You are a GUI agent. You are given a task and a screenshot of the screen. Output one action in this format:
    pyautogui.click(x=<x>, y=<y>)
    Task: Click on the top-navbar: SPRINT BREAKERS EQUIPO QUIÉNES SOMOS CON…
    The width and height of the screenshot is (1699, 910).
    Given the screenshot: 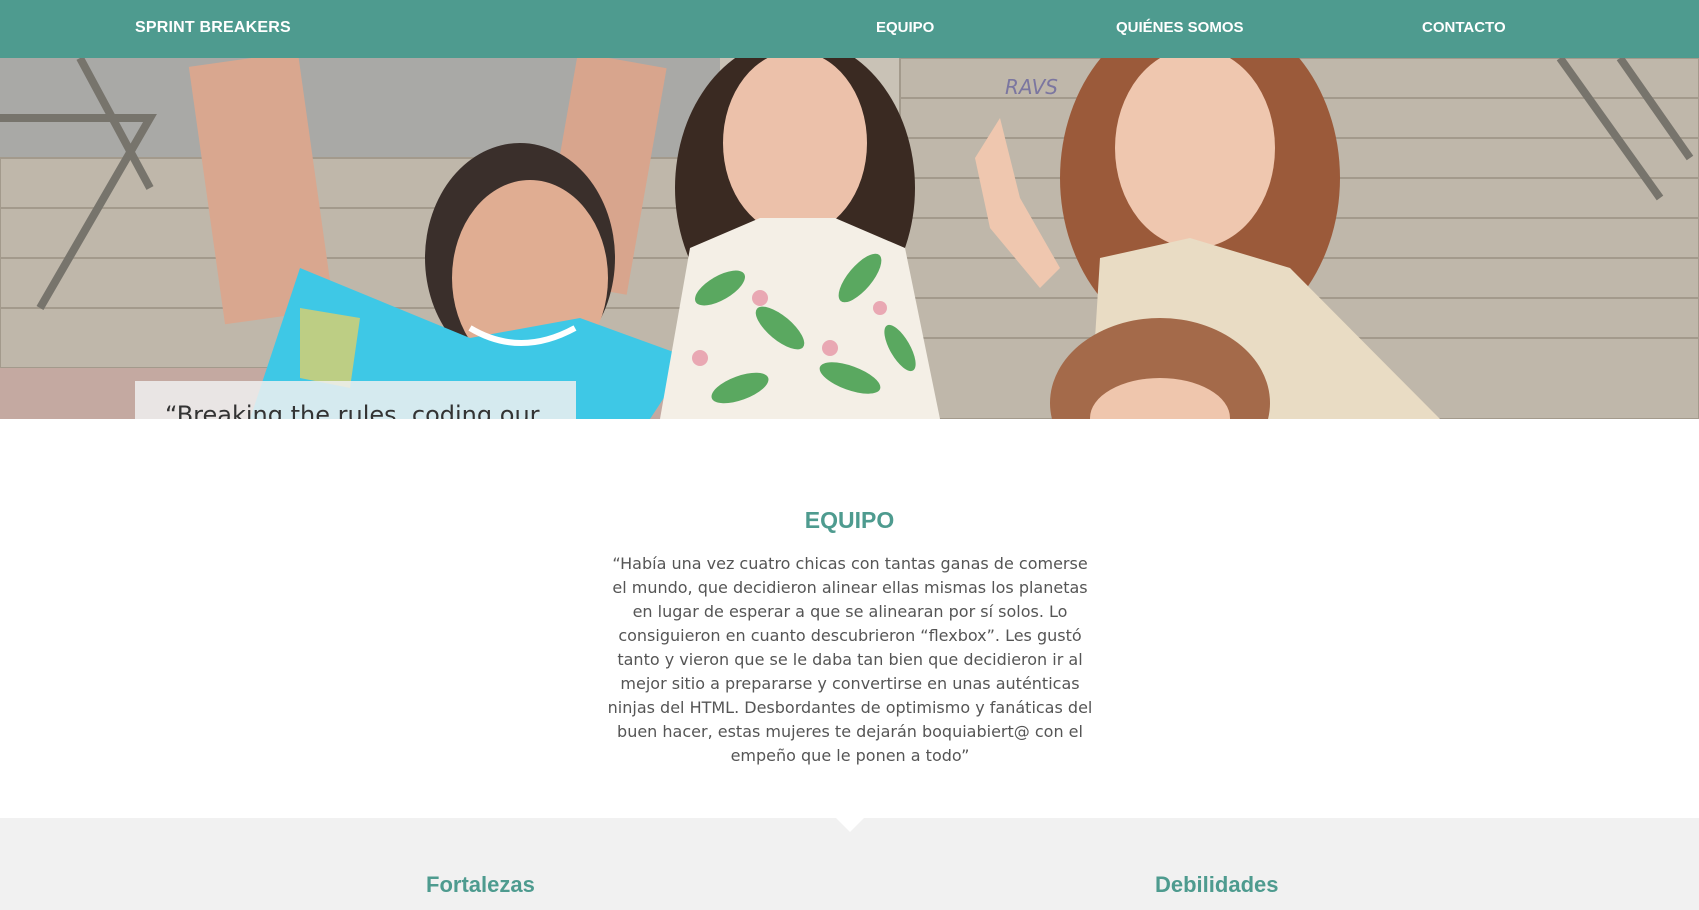 What is the action you would take?
    pyautogui.click(x=849, y=29)
    